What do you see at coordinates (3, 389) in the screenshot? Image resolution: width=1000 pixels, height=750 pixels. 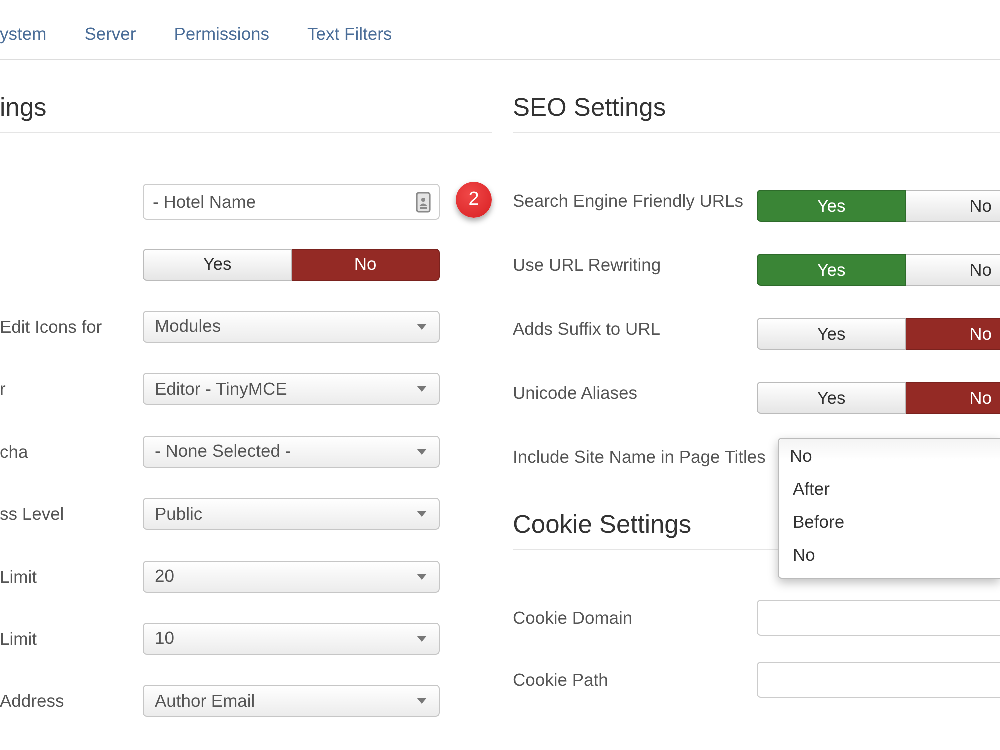 I see `field-label: r` at bounding box center [3, 389].